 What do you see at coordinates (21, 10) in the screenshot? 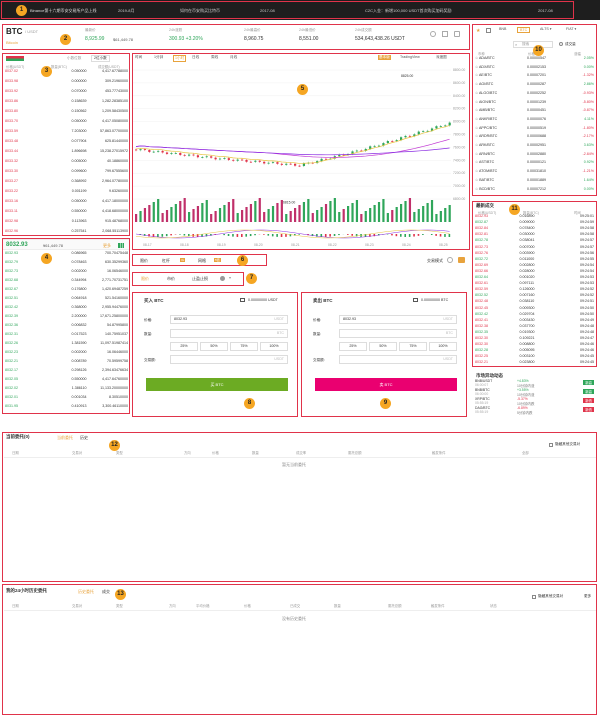
I see `mark-1: 1` at bounding box center [21, 10].